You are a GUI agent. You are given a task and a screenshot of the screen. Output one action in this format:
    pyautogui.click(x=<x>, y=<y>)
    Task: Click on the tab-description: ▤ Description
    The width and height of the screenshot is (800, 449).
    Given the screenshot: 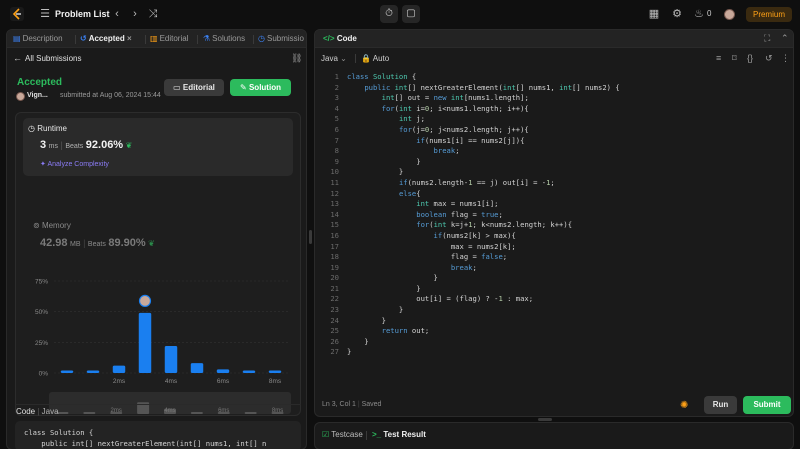 What is the action you would take?
    pyautogui.click(x=38, y=38)
    